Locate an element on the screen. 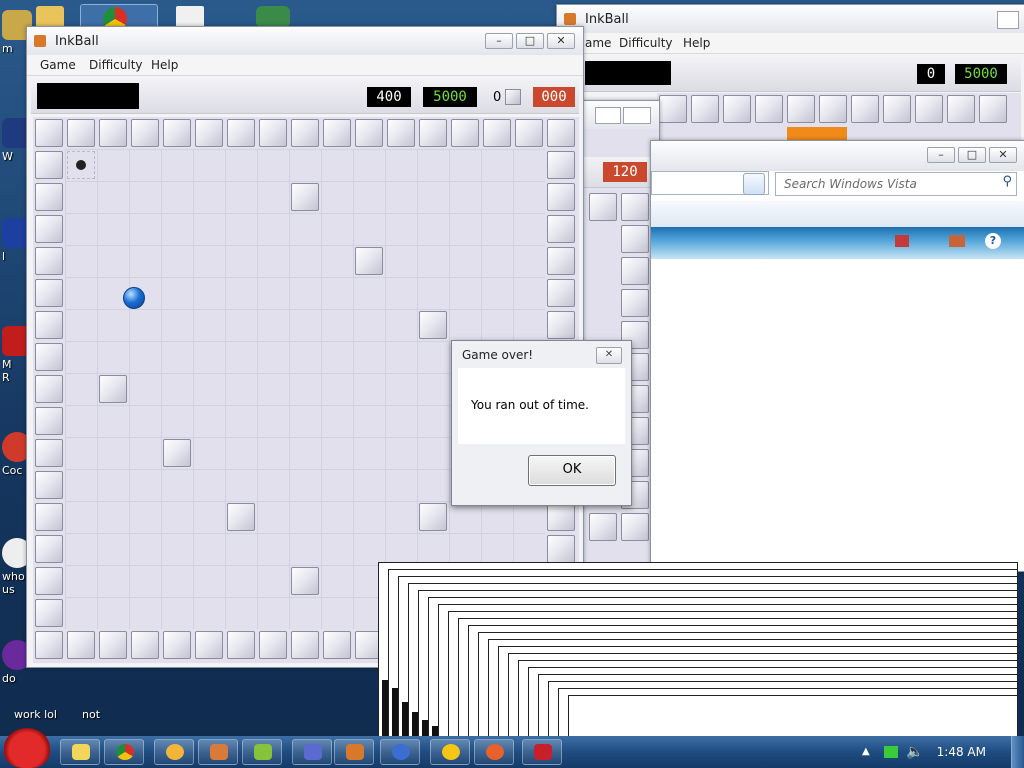  hole-dot is located at coordinates (81, 165).